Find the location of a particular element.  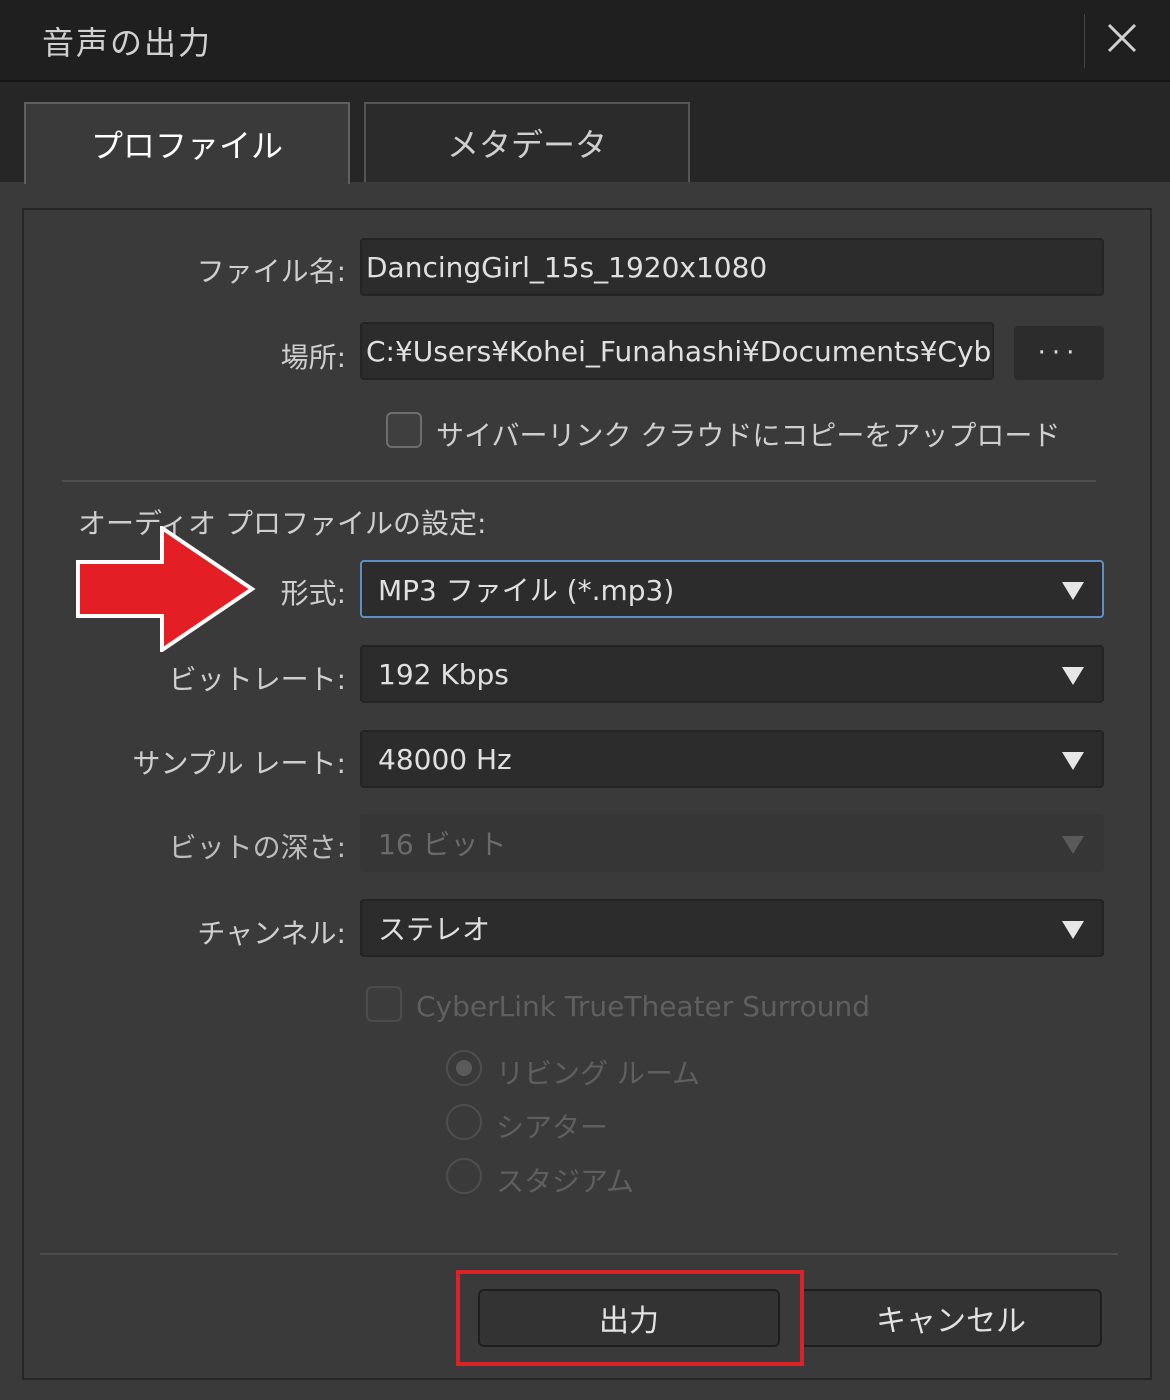

file-name-input: DancingGirl_15s_1920x1080 is located at coordinates (732, 267).